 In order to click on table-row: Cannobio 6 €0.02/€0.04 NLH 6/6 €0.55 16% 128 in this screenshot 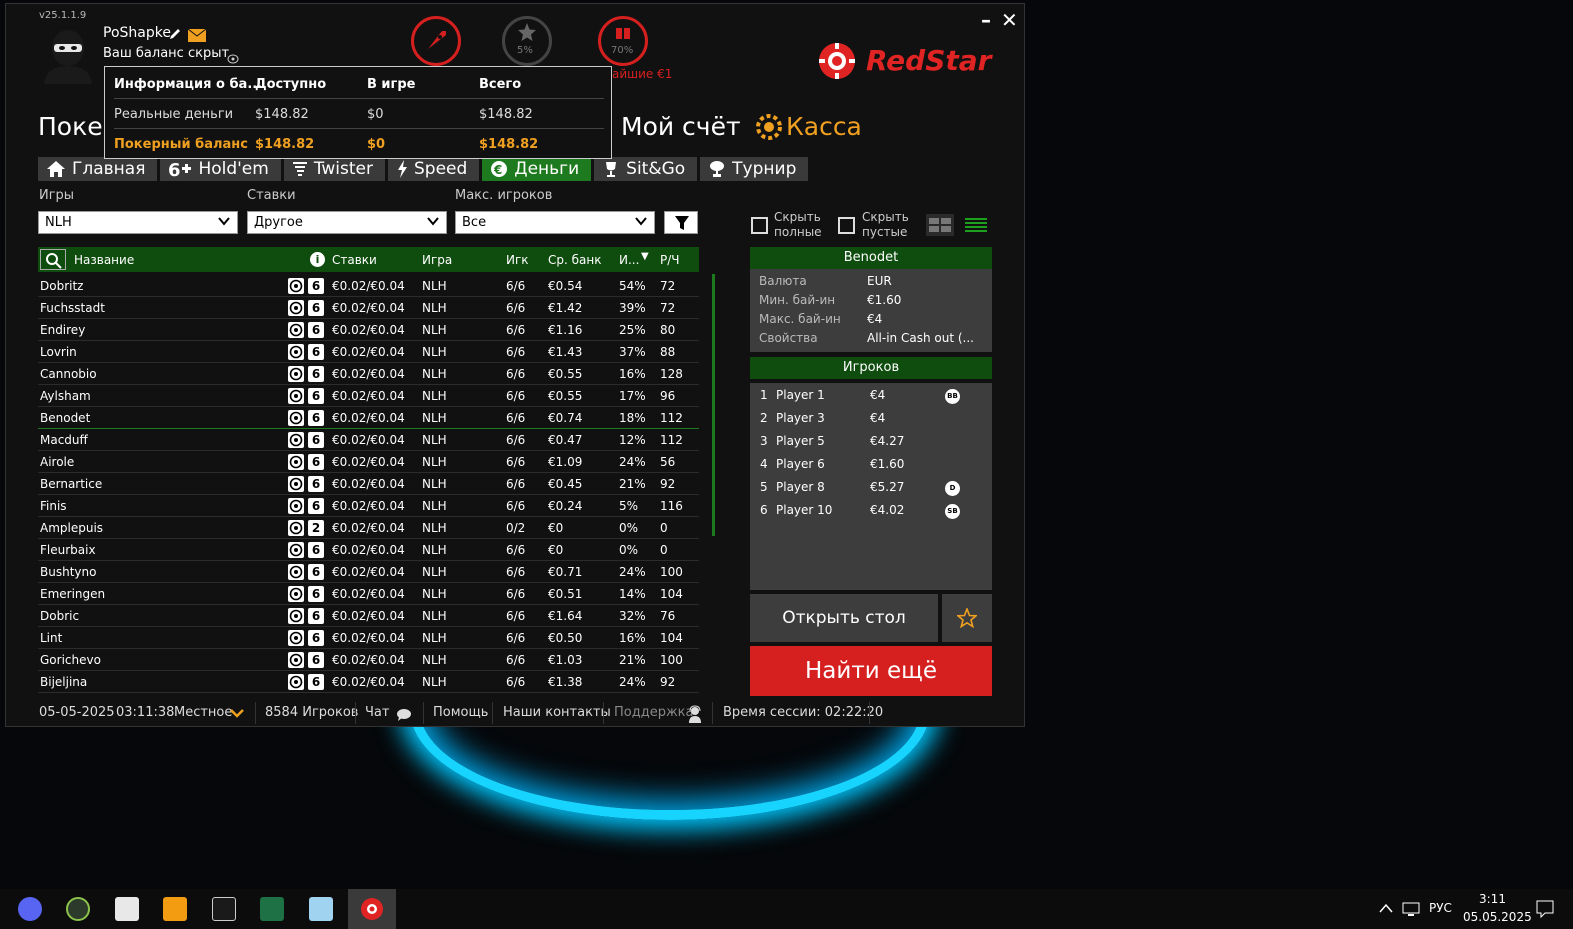, I will do `click(368, 374)`.